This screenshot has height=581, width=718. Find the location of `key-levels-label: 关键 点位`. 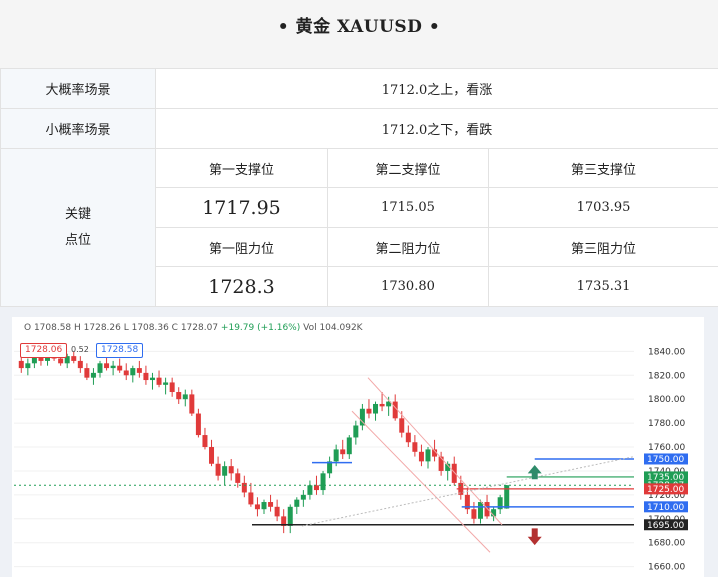

key-levels-label: 关键 点位 is located at coordinates (78, 228).